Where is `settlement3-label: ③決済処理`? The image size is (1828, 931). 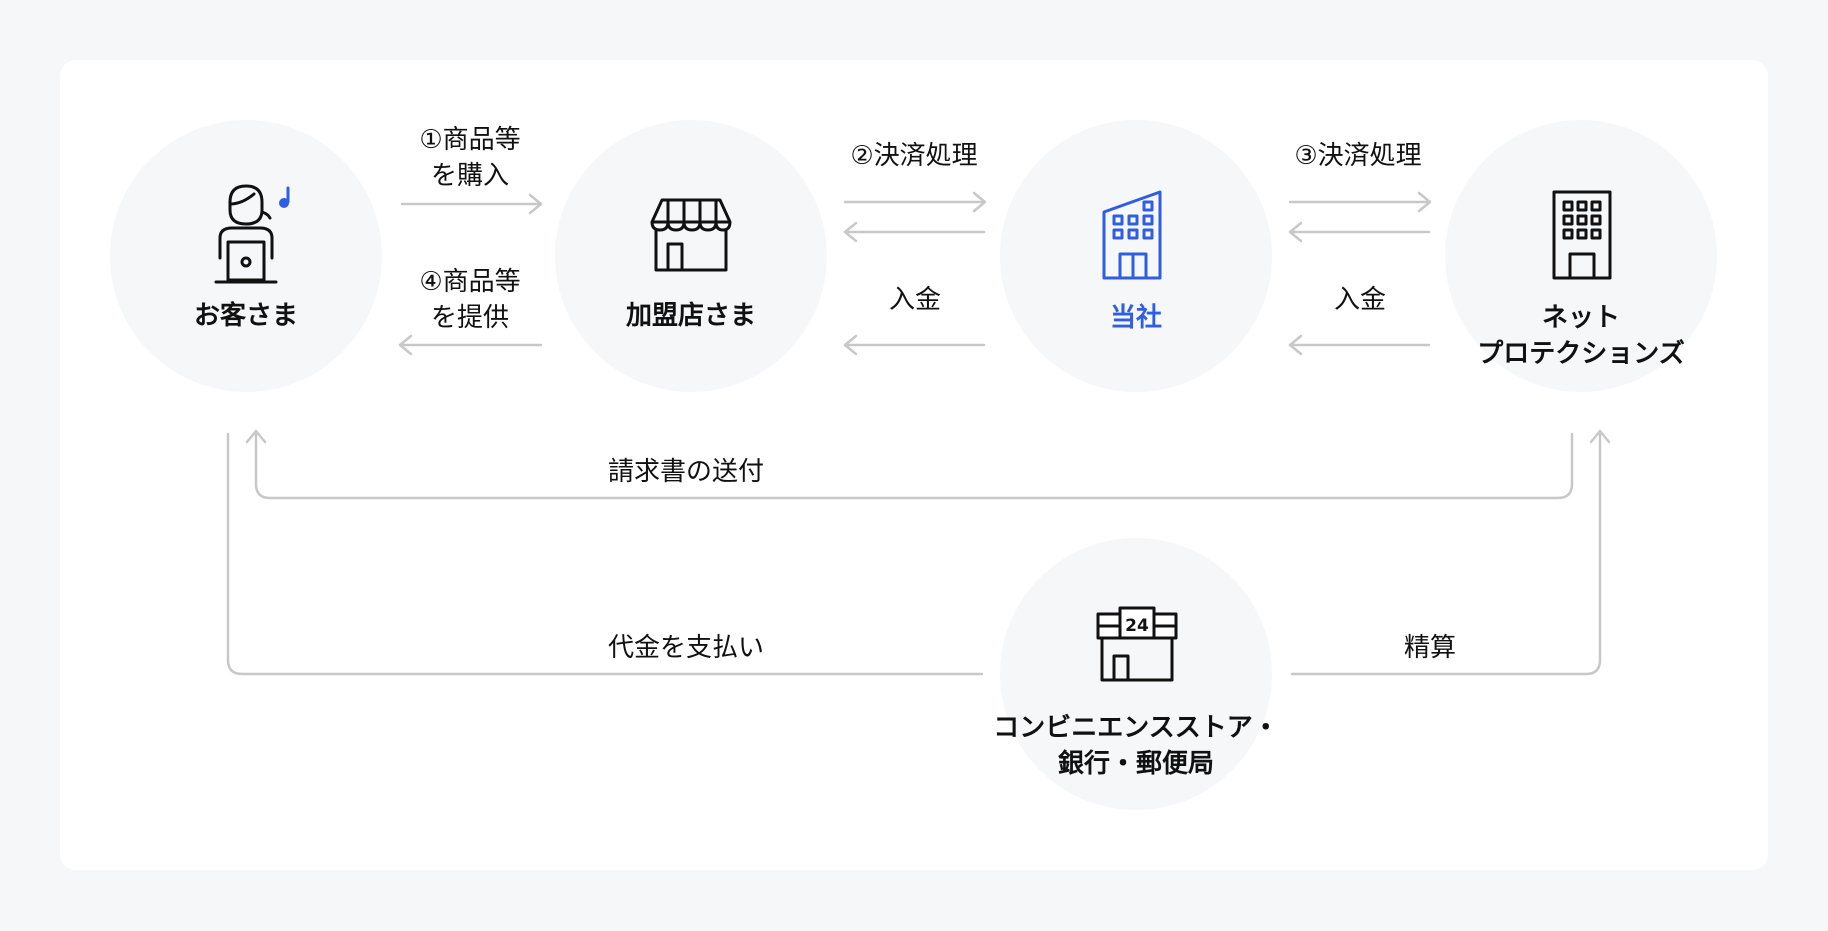
settlement3-label: ③決済処理 is located at coordinates (1358, 156).